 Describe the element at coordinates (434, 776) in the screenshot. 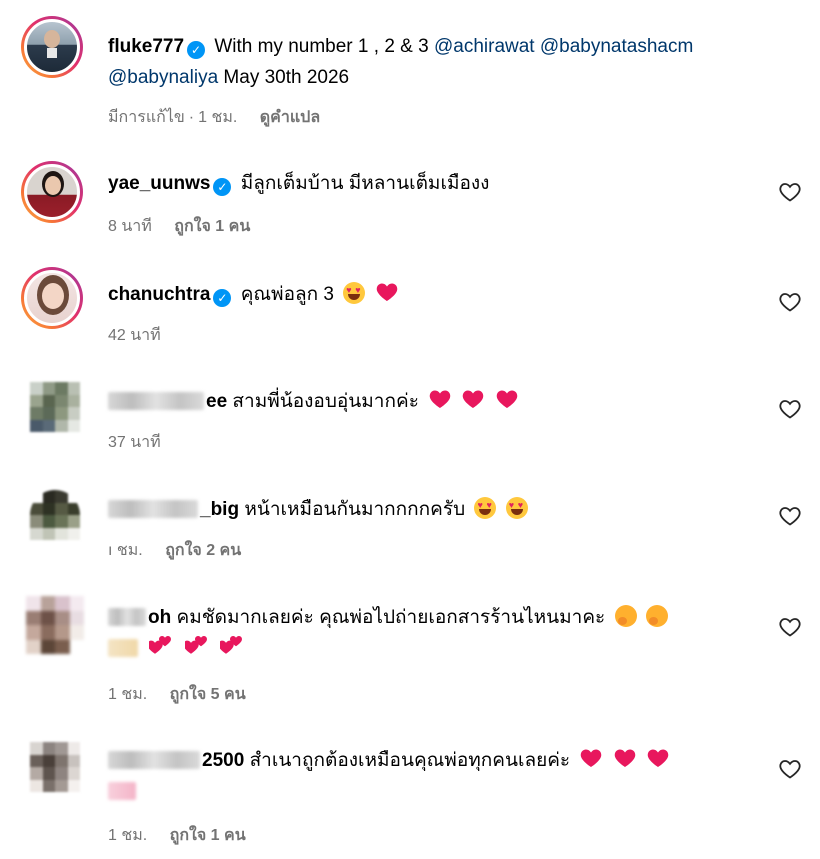

I see `comment-text: 2500 สำเนาถูกต้องเหมือนคุณพ่อทุกคนเลยค่ะ` at that location.